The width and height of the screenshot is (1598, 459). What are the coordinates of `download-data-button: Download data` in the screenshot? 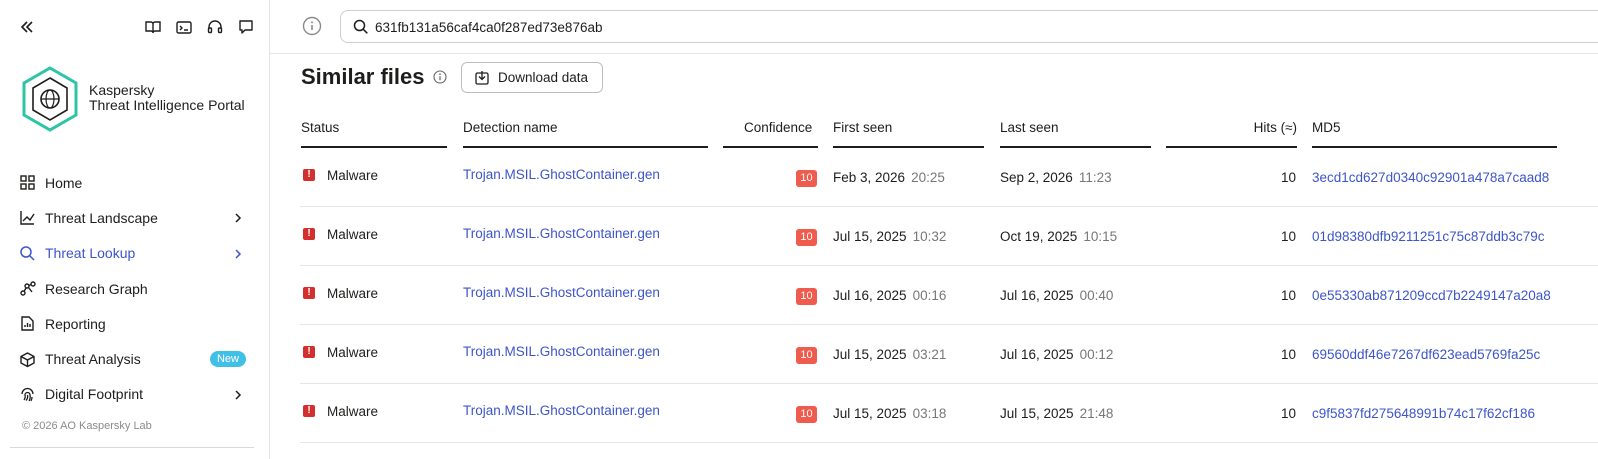 It's located at (532, 77).